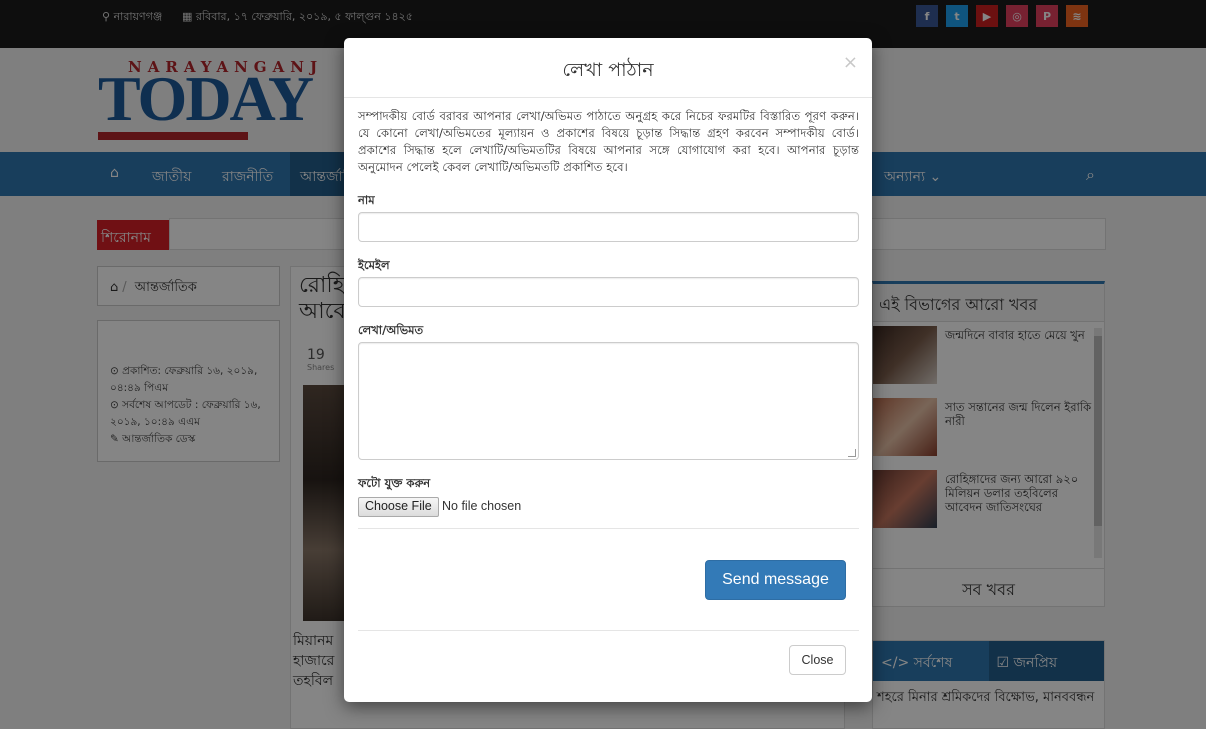 This screenshot has height=729, width=1206. I want to click on modal-title: লেখা পাঠান, so click(608, 70).